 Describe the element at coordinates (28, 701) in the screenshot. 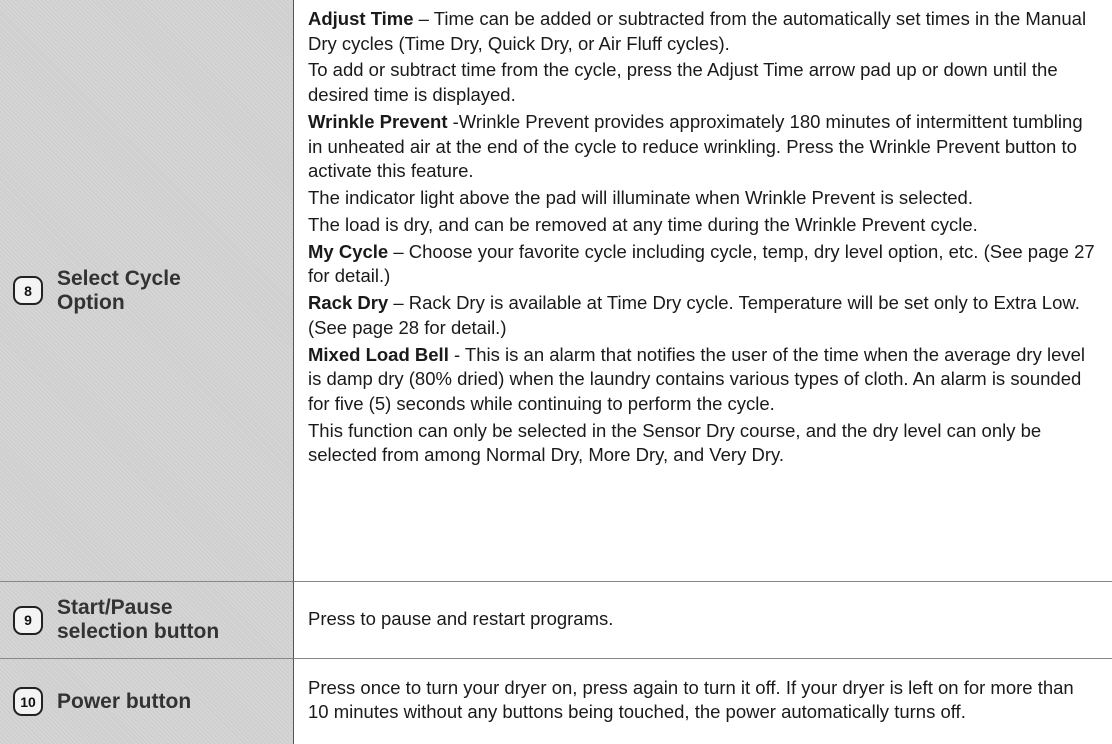

I see `number-badge: 10` at that location.